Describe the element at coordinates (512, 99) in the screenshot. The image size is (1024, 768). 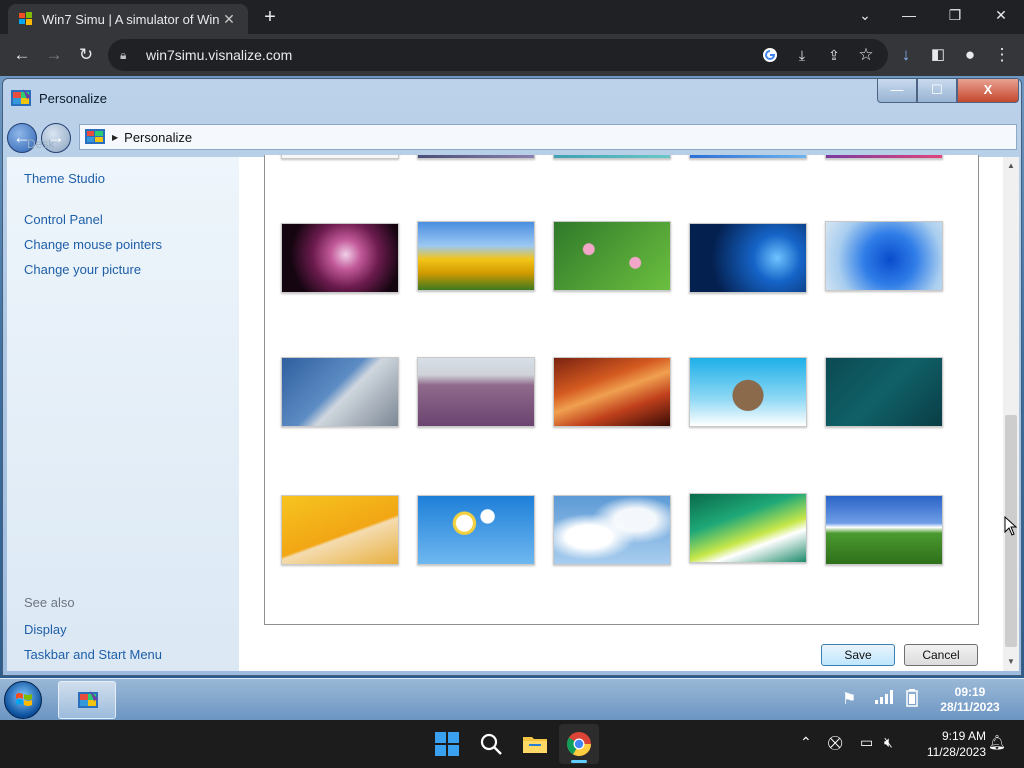
I see `window-titlebar: Personalize — ☐ X` at that location.